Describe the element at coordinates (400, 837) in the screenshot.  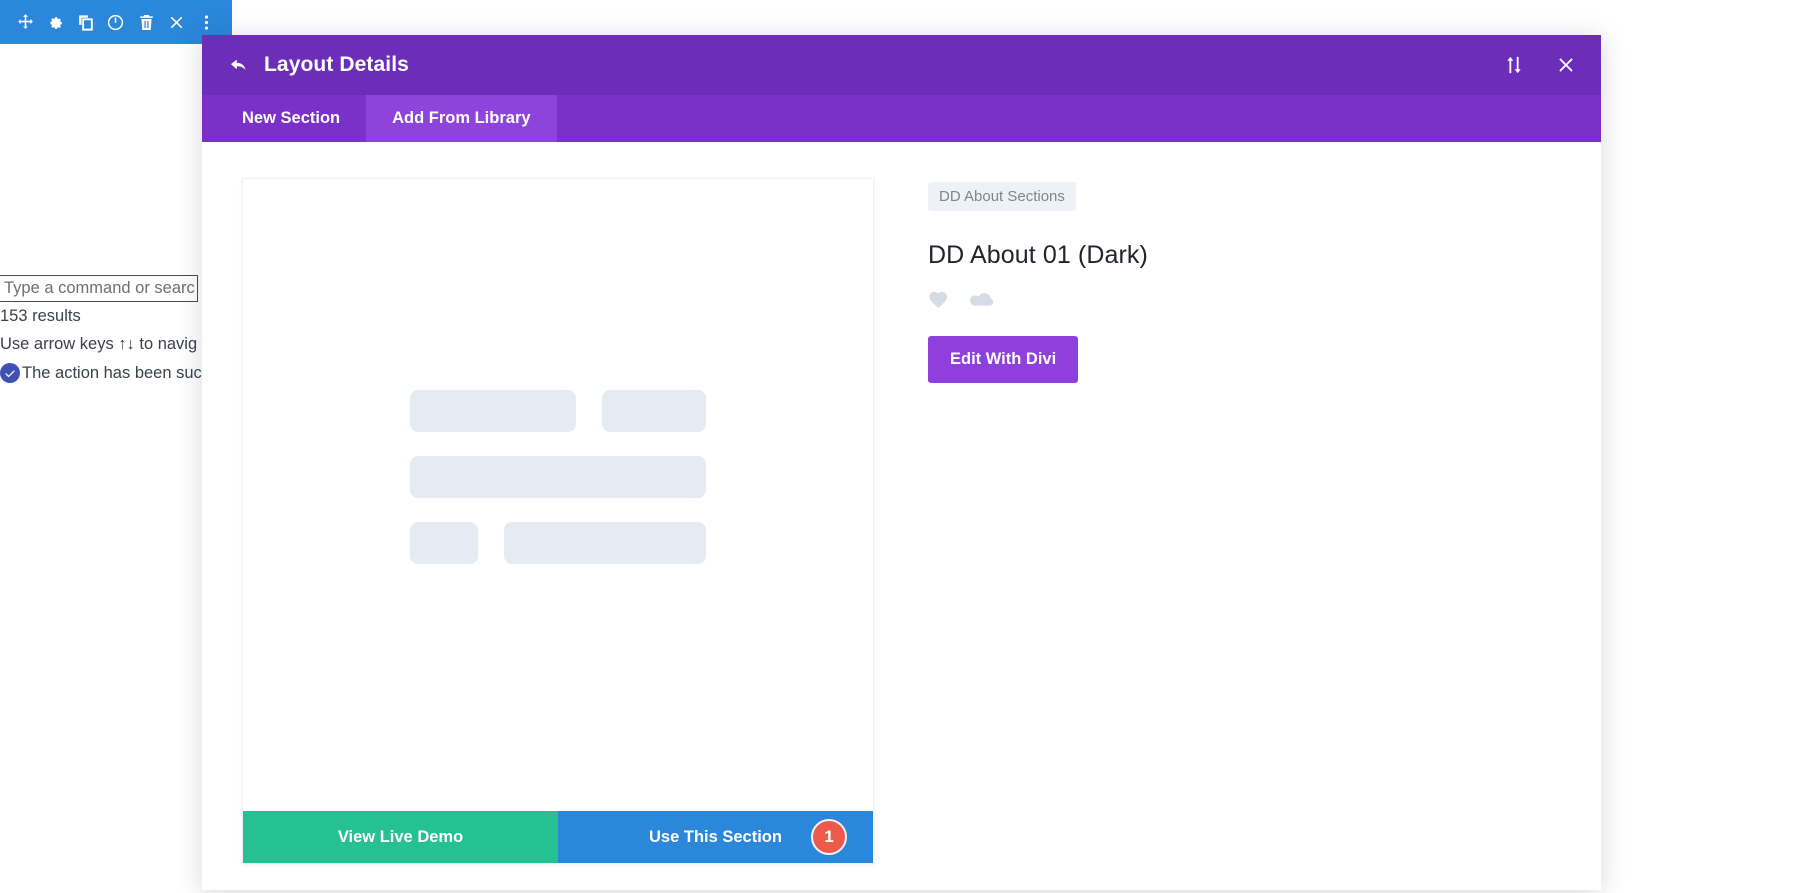
I see `view-live-demo-button: View Live Demo` at that location.